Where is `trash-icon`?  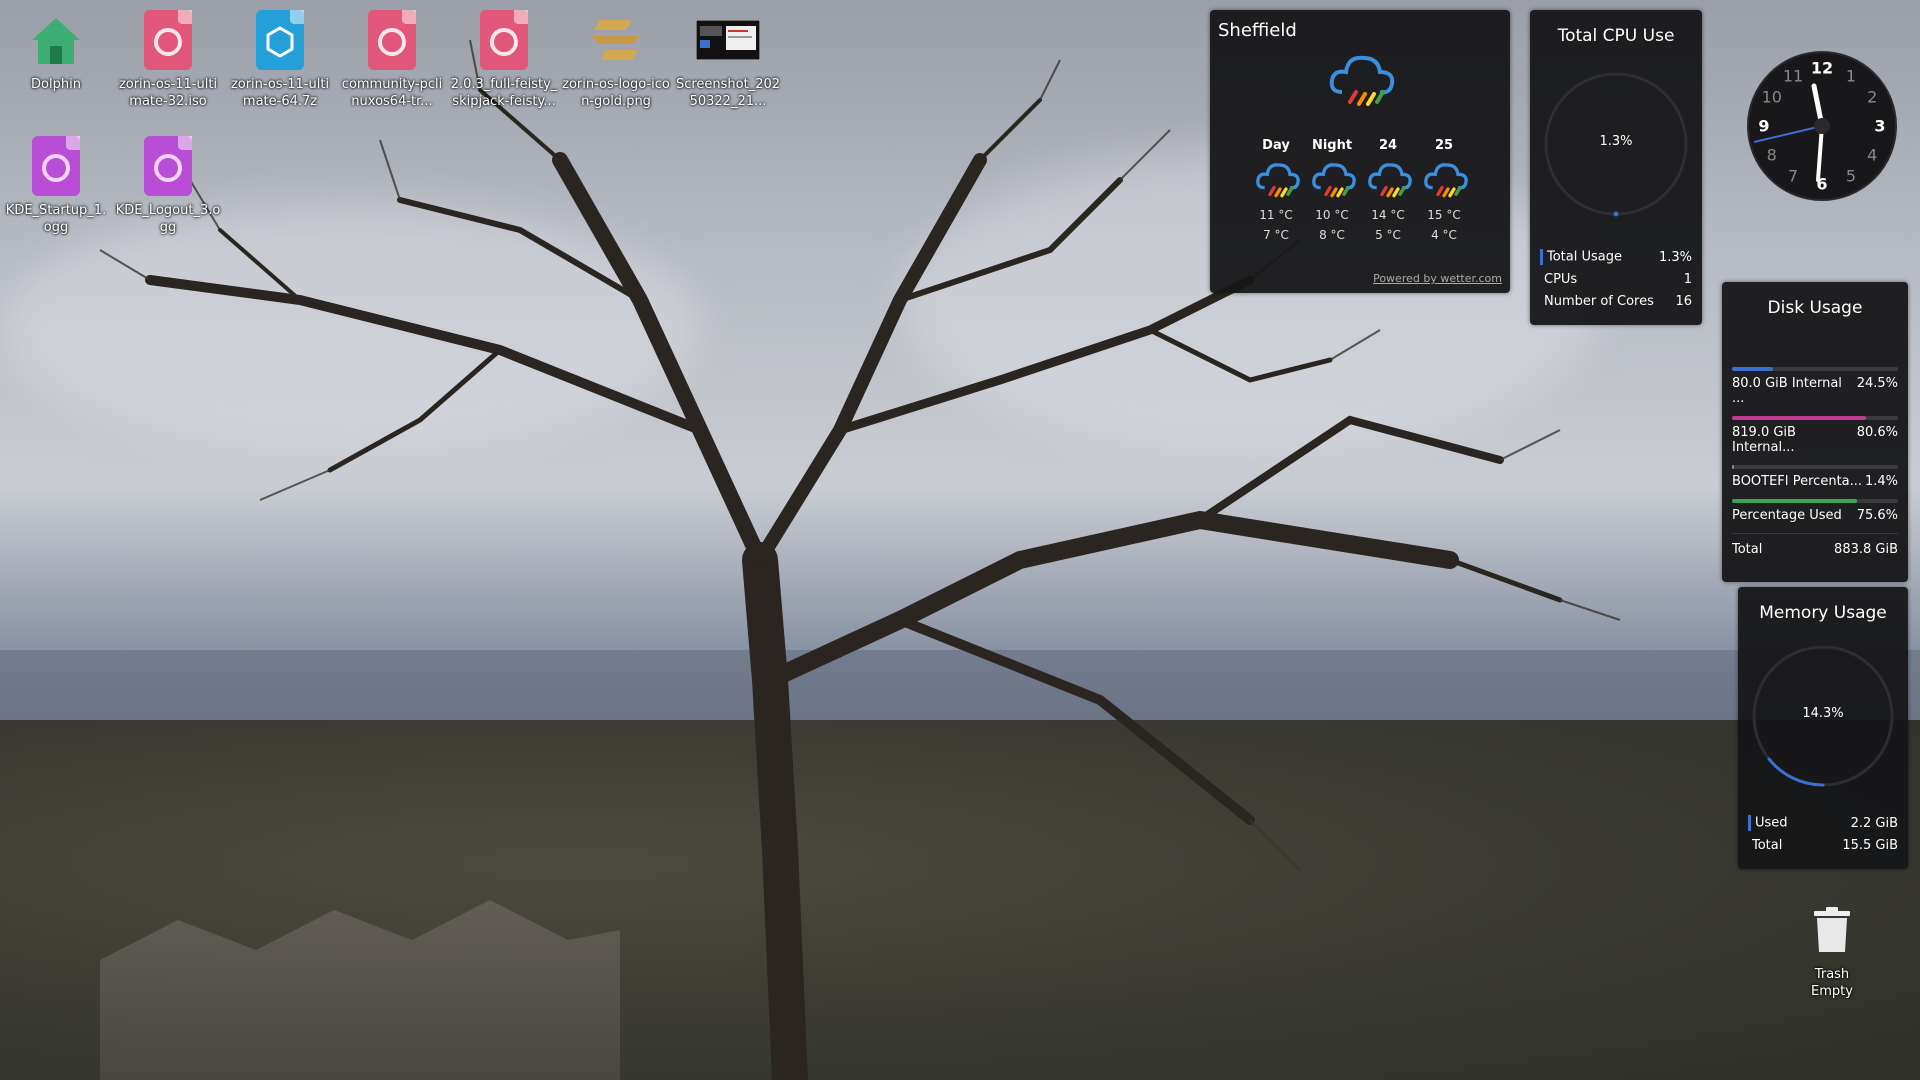 trash-icon is located at coordinates (1832, 930).